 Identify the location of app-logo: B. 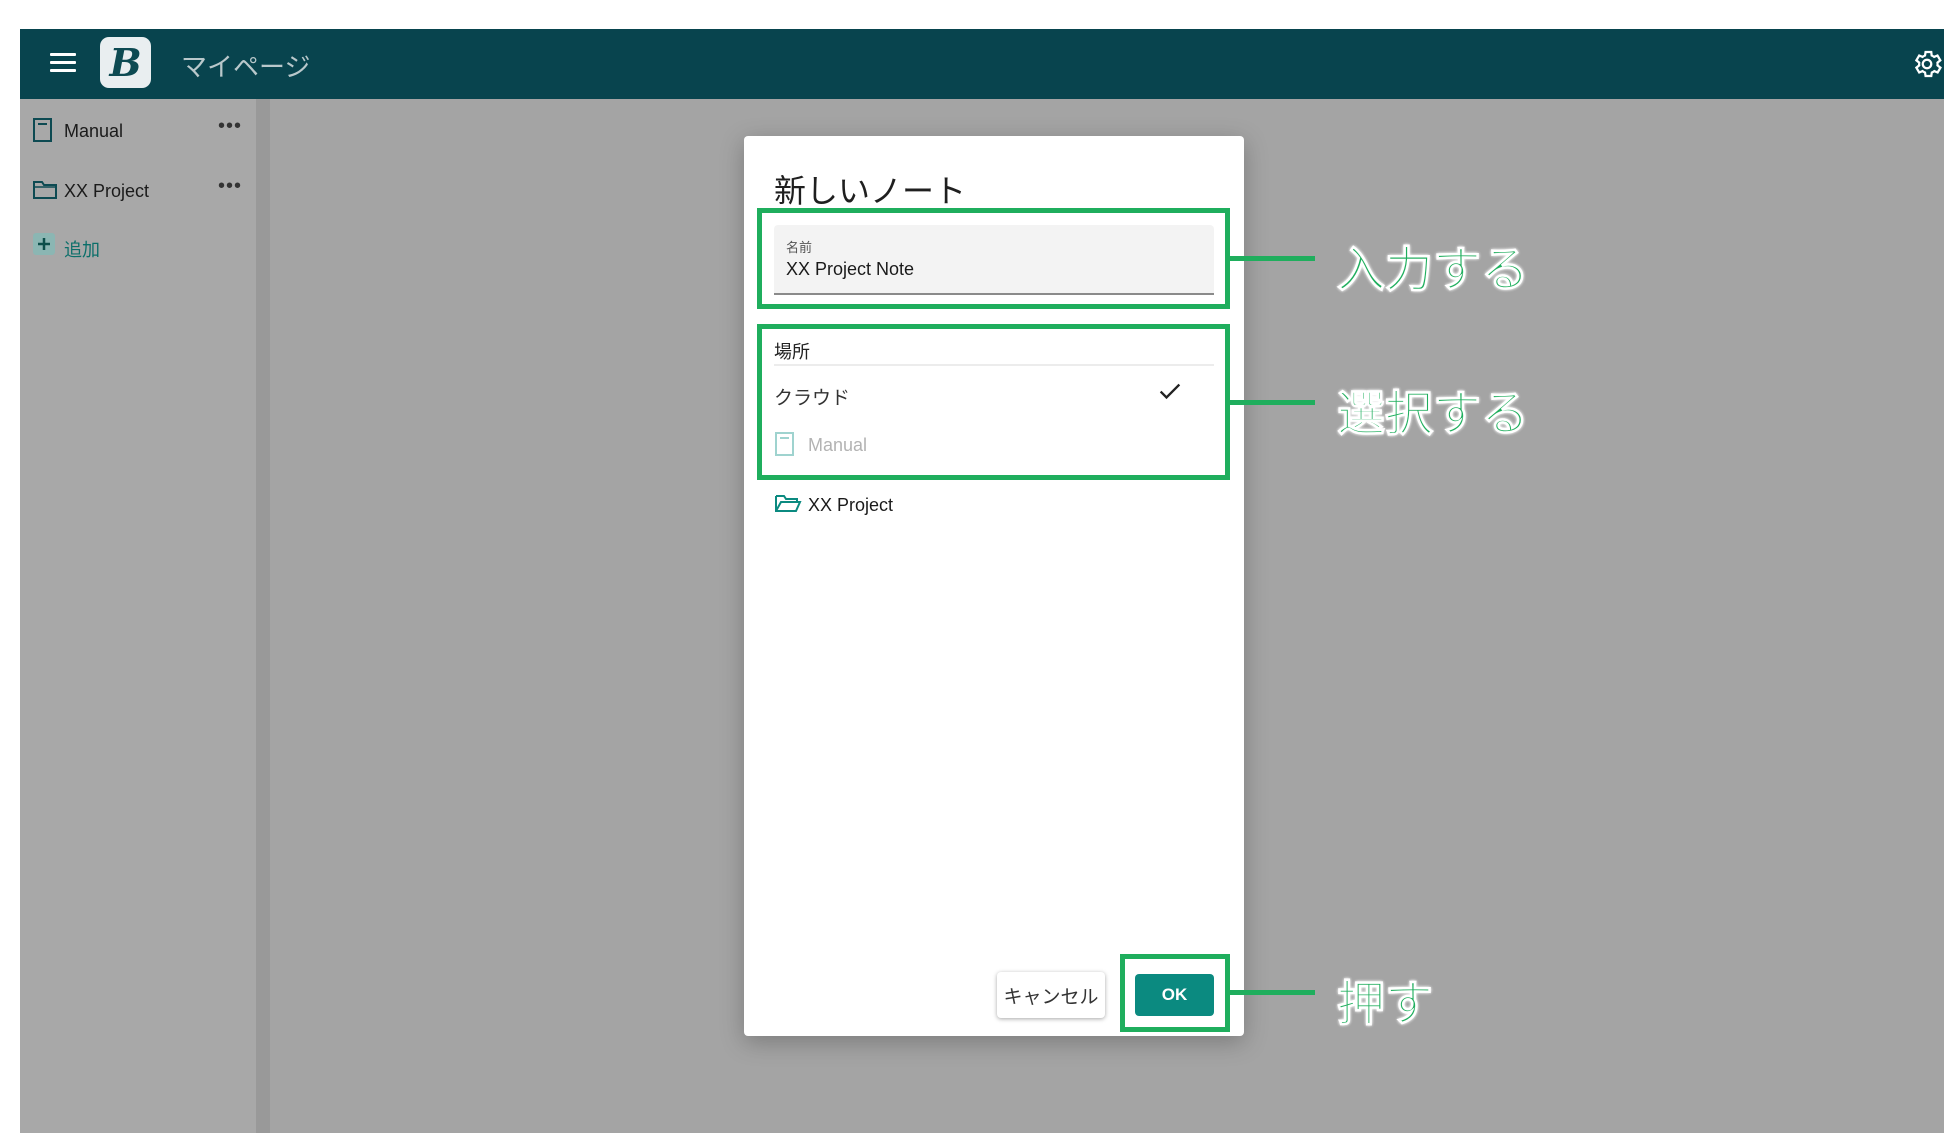
(125, 62).